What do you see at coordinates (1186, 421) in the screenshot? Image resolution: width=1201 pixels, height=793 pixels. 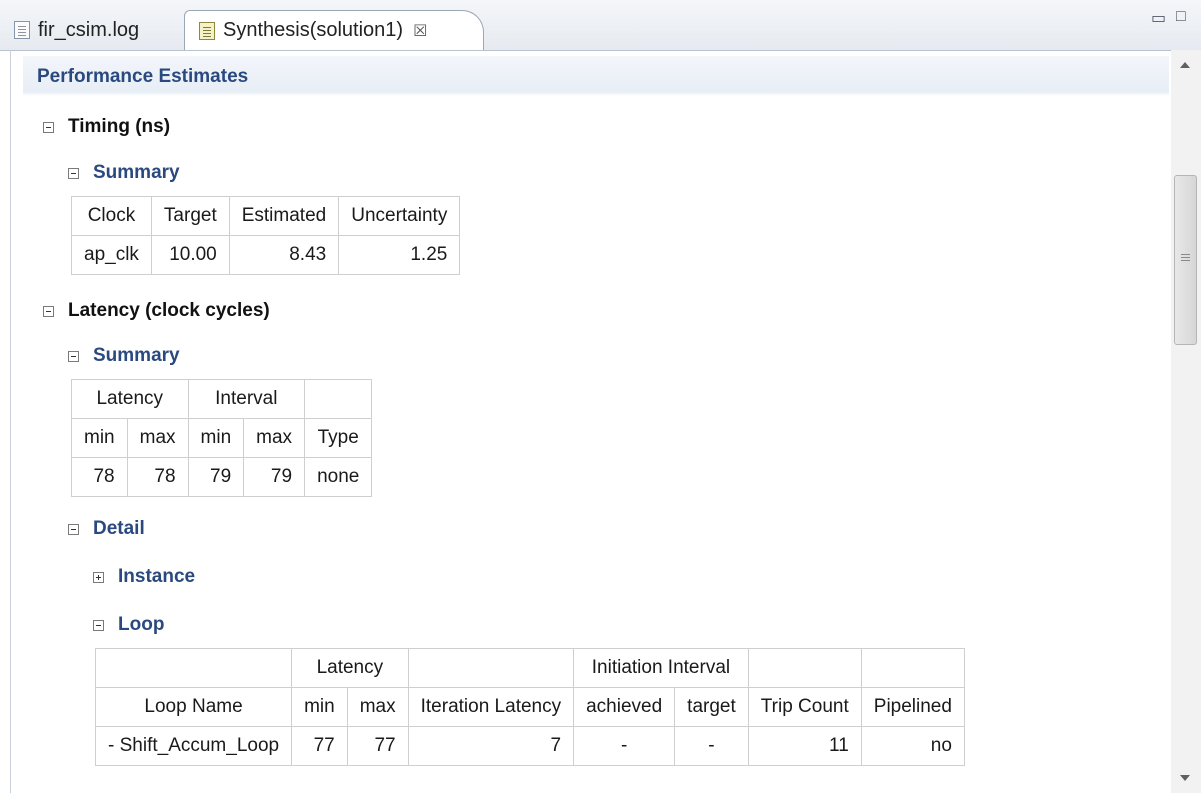 I see `vertical-scrollbar` at bounding box center [1186, 421].